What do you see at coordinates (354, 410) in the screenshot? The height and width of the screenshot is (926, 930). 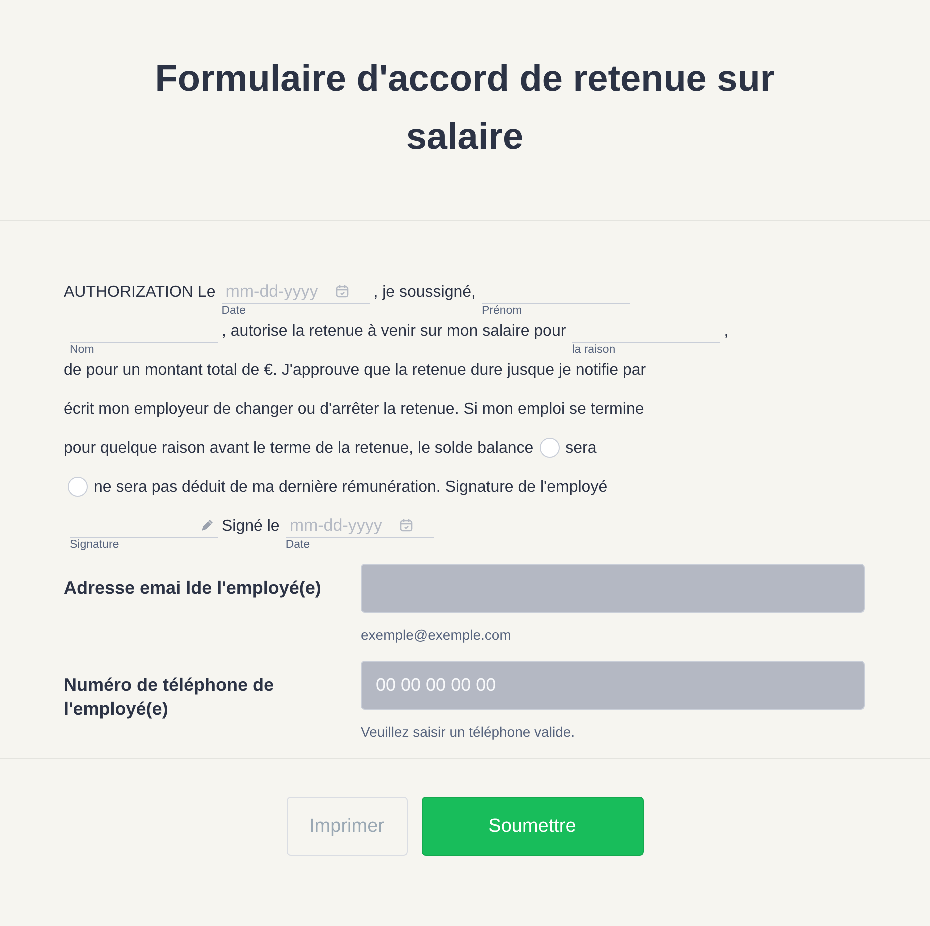 I see `form-text: écrit mon employeur de changer ou d'arrêter la retenue. Si mon emploi se termine` at bounding box center [354, 410].